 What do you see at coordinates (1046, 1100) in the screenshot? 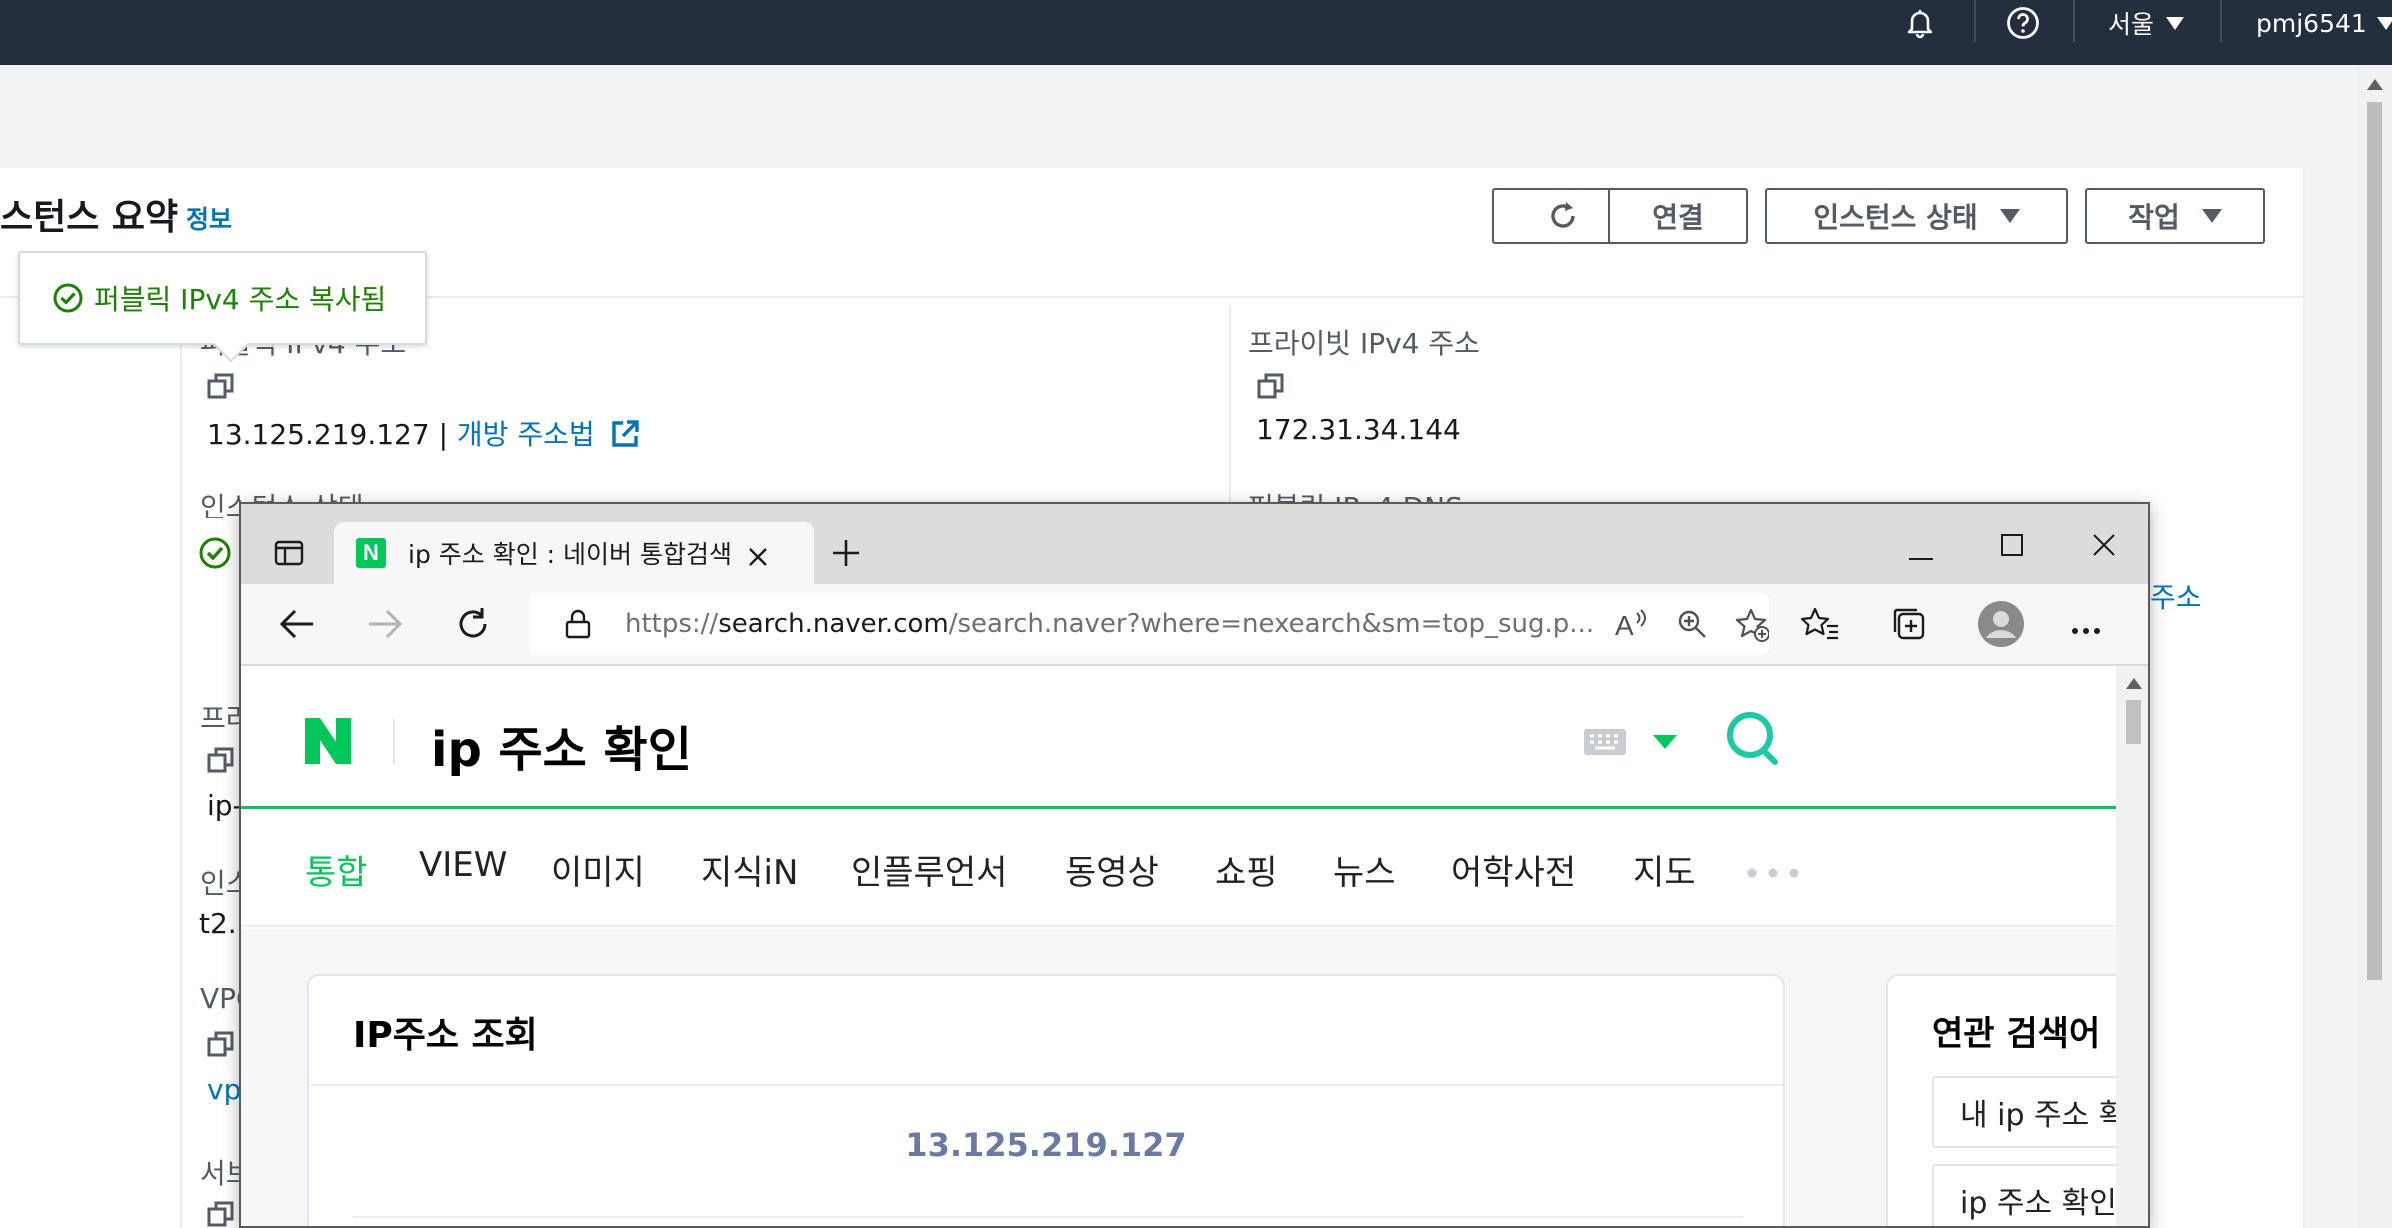
I see `ip-lookup-card: IP주소 조회 13.125.219.127` at bounding box center [1046, 1100].